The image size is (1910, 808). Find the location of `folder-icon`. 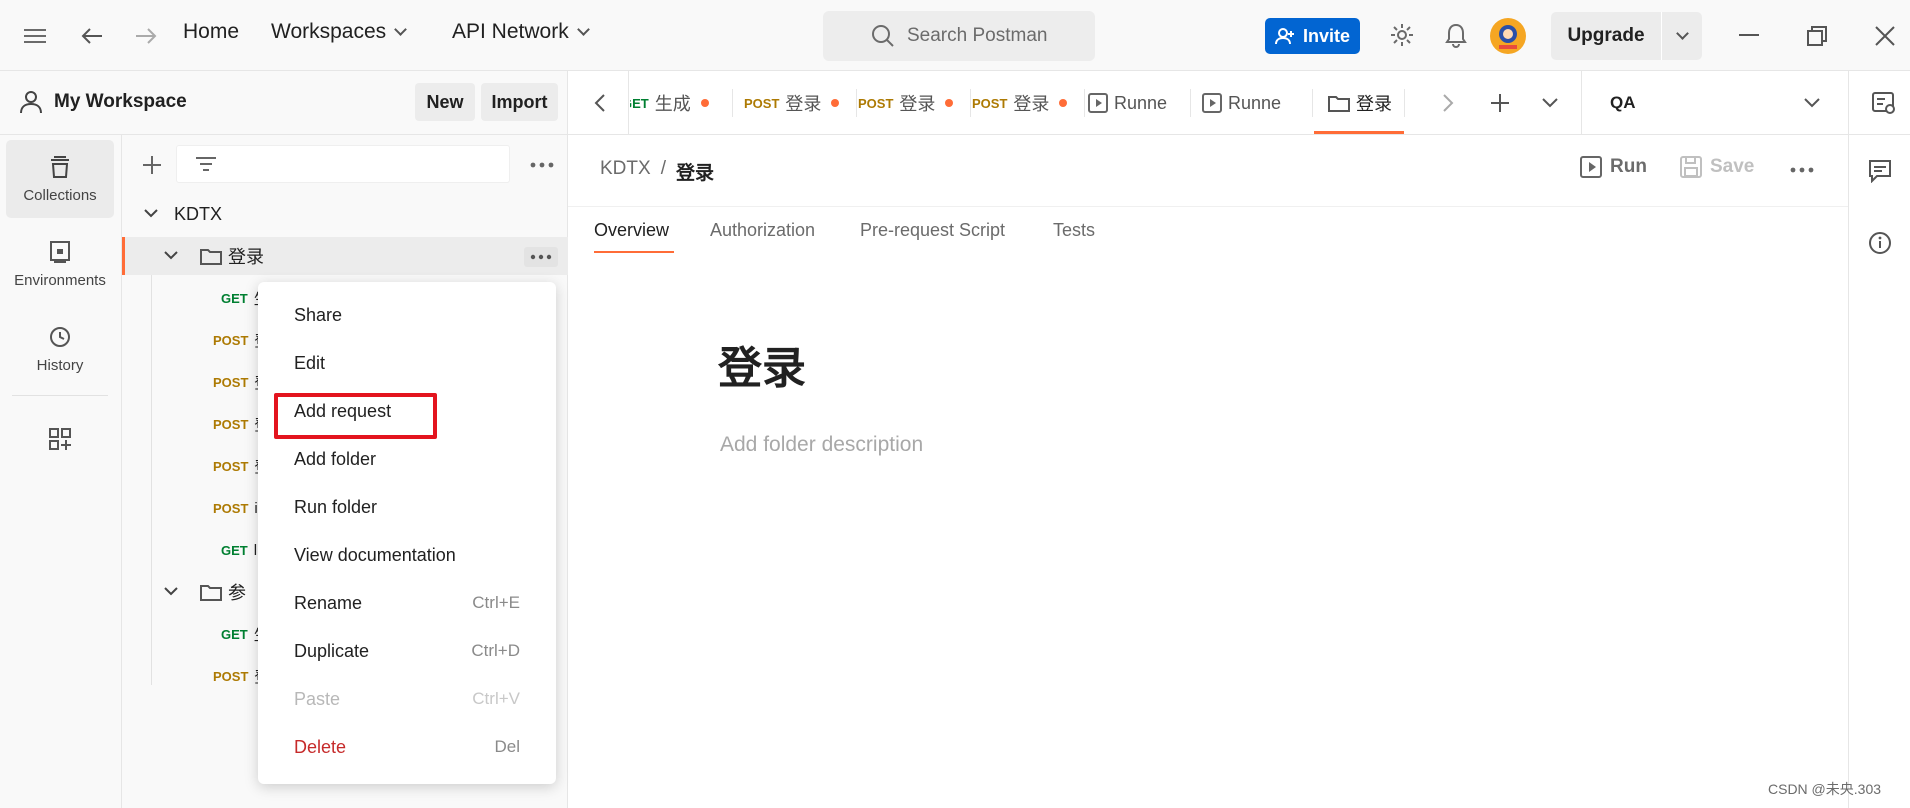

folder-icon is located at coordinates (1339, 103).